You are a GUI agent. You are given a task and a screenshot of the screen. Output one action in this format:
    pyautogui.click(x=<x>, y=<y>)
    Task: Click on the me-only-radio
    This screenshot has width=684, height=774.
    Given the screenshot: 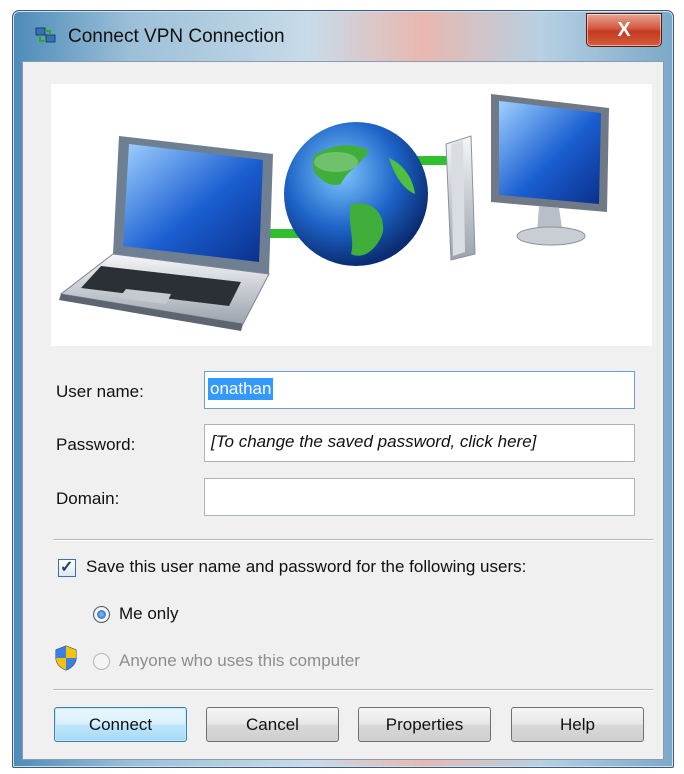 What is the action you would take?
    pyautogui.click(x=101, y=614)
    